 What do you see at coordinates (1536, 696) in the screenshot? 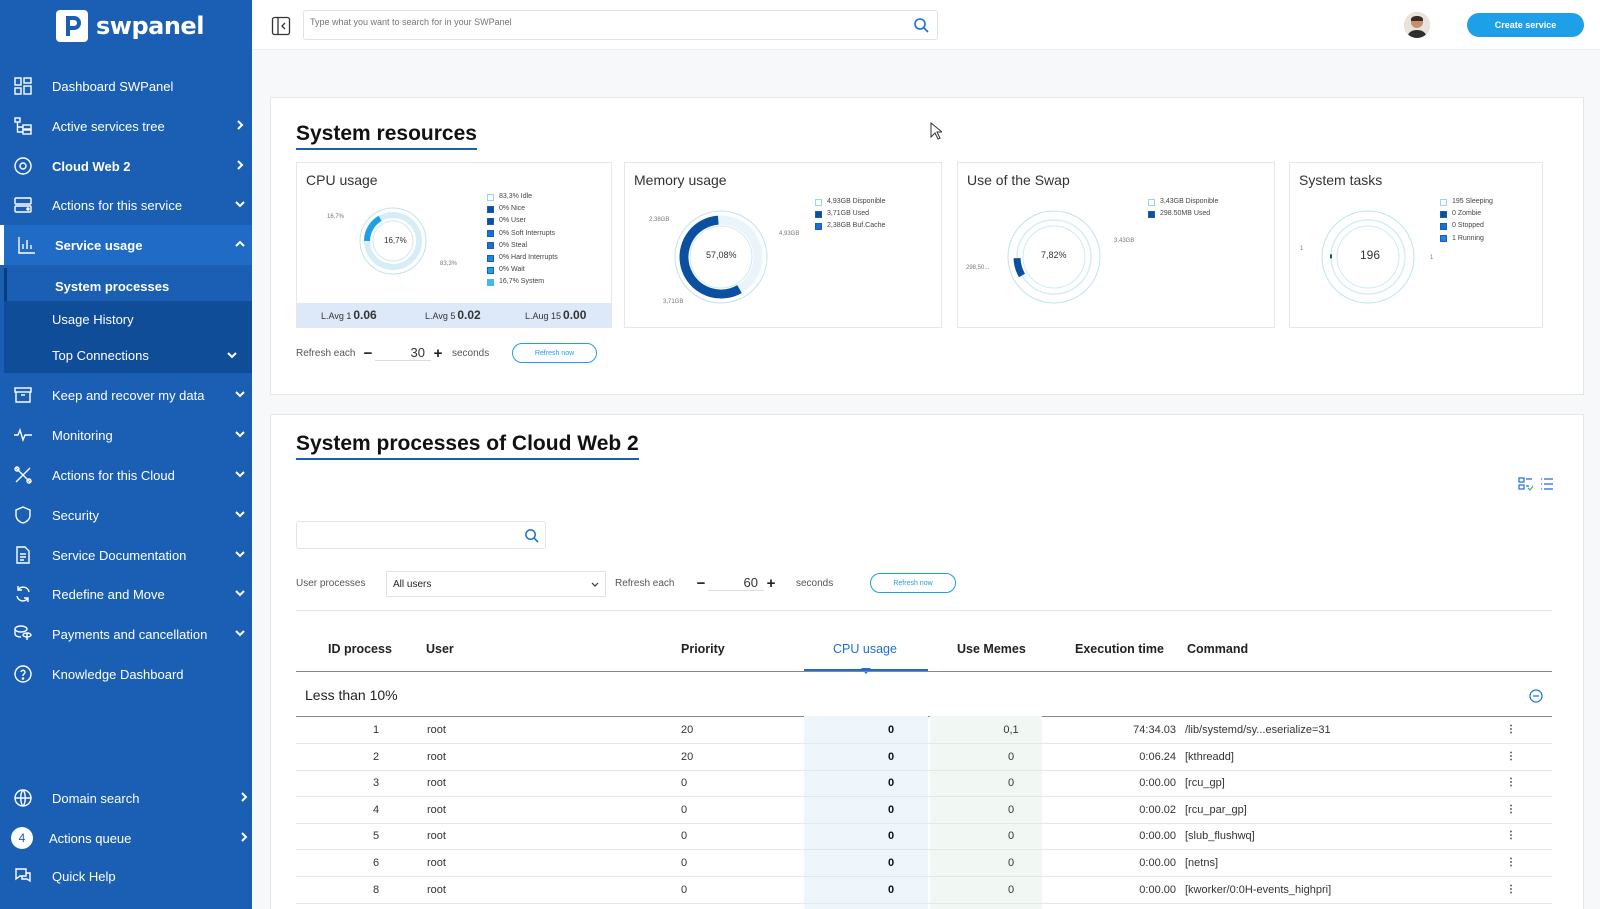
I see `collapse-circle-icon` at bounding box center [1536, 696].